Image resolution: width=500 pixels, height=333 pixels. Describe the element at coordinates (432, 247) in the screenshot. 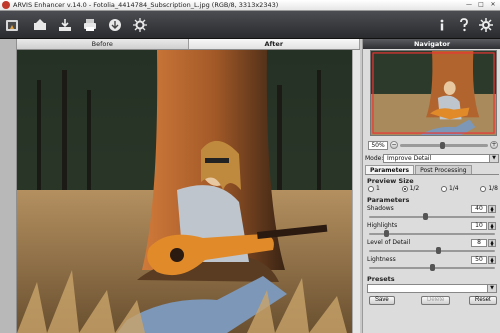

I see `level-of-detail-control: Level of Detail 8 ▲ ▼` at that location.